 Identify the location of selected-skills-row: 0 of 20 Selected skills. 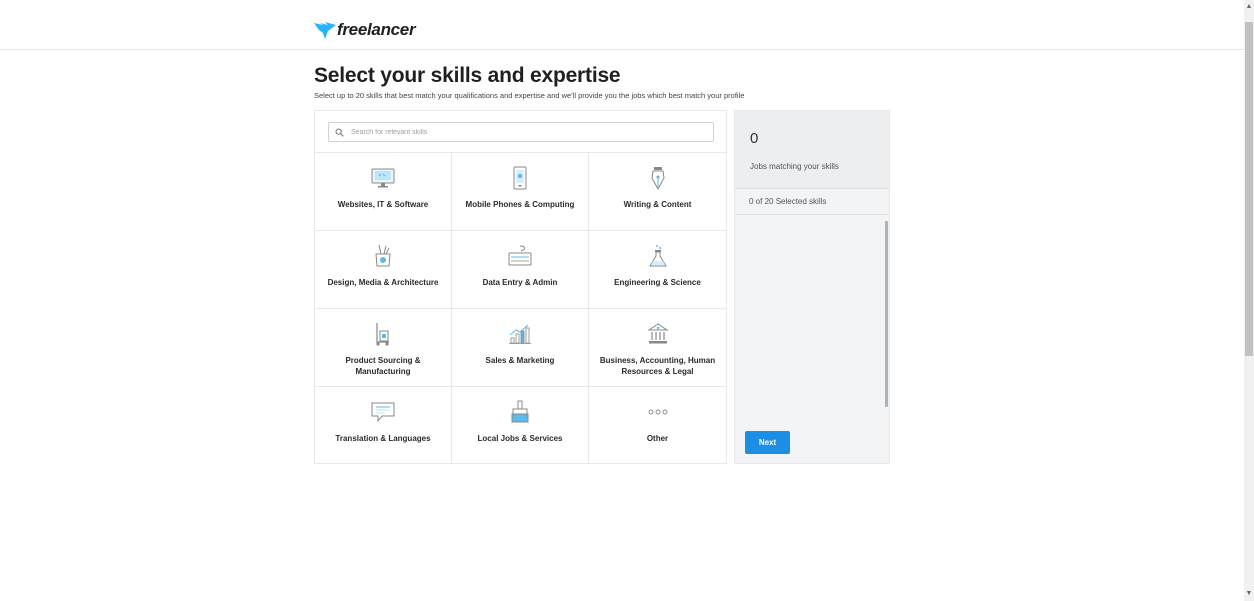
(812, 201).